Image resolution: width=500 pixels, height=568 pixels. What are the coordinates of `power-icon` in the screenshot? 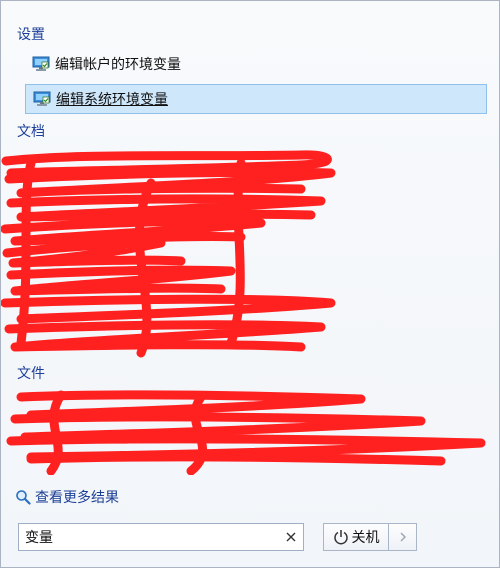 It's located at (341, 537).